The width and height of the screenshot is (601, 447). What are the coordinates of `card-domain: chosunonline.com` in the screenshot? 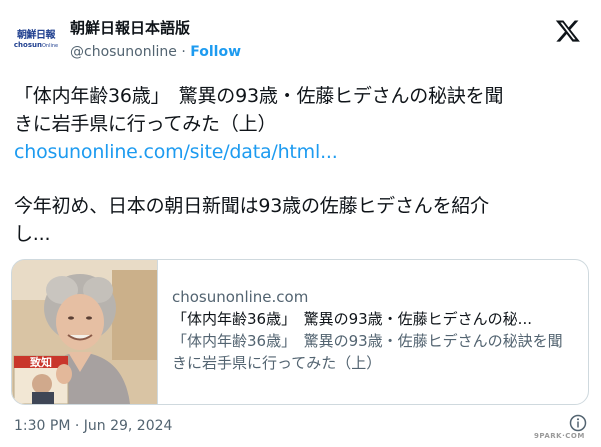 It's located at (240, 297).